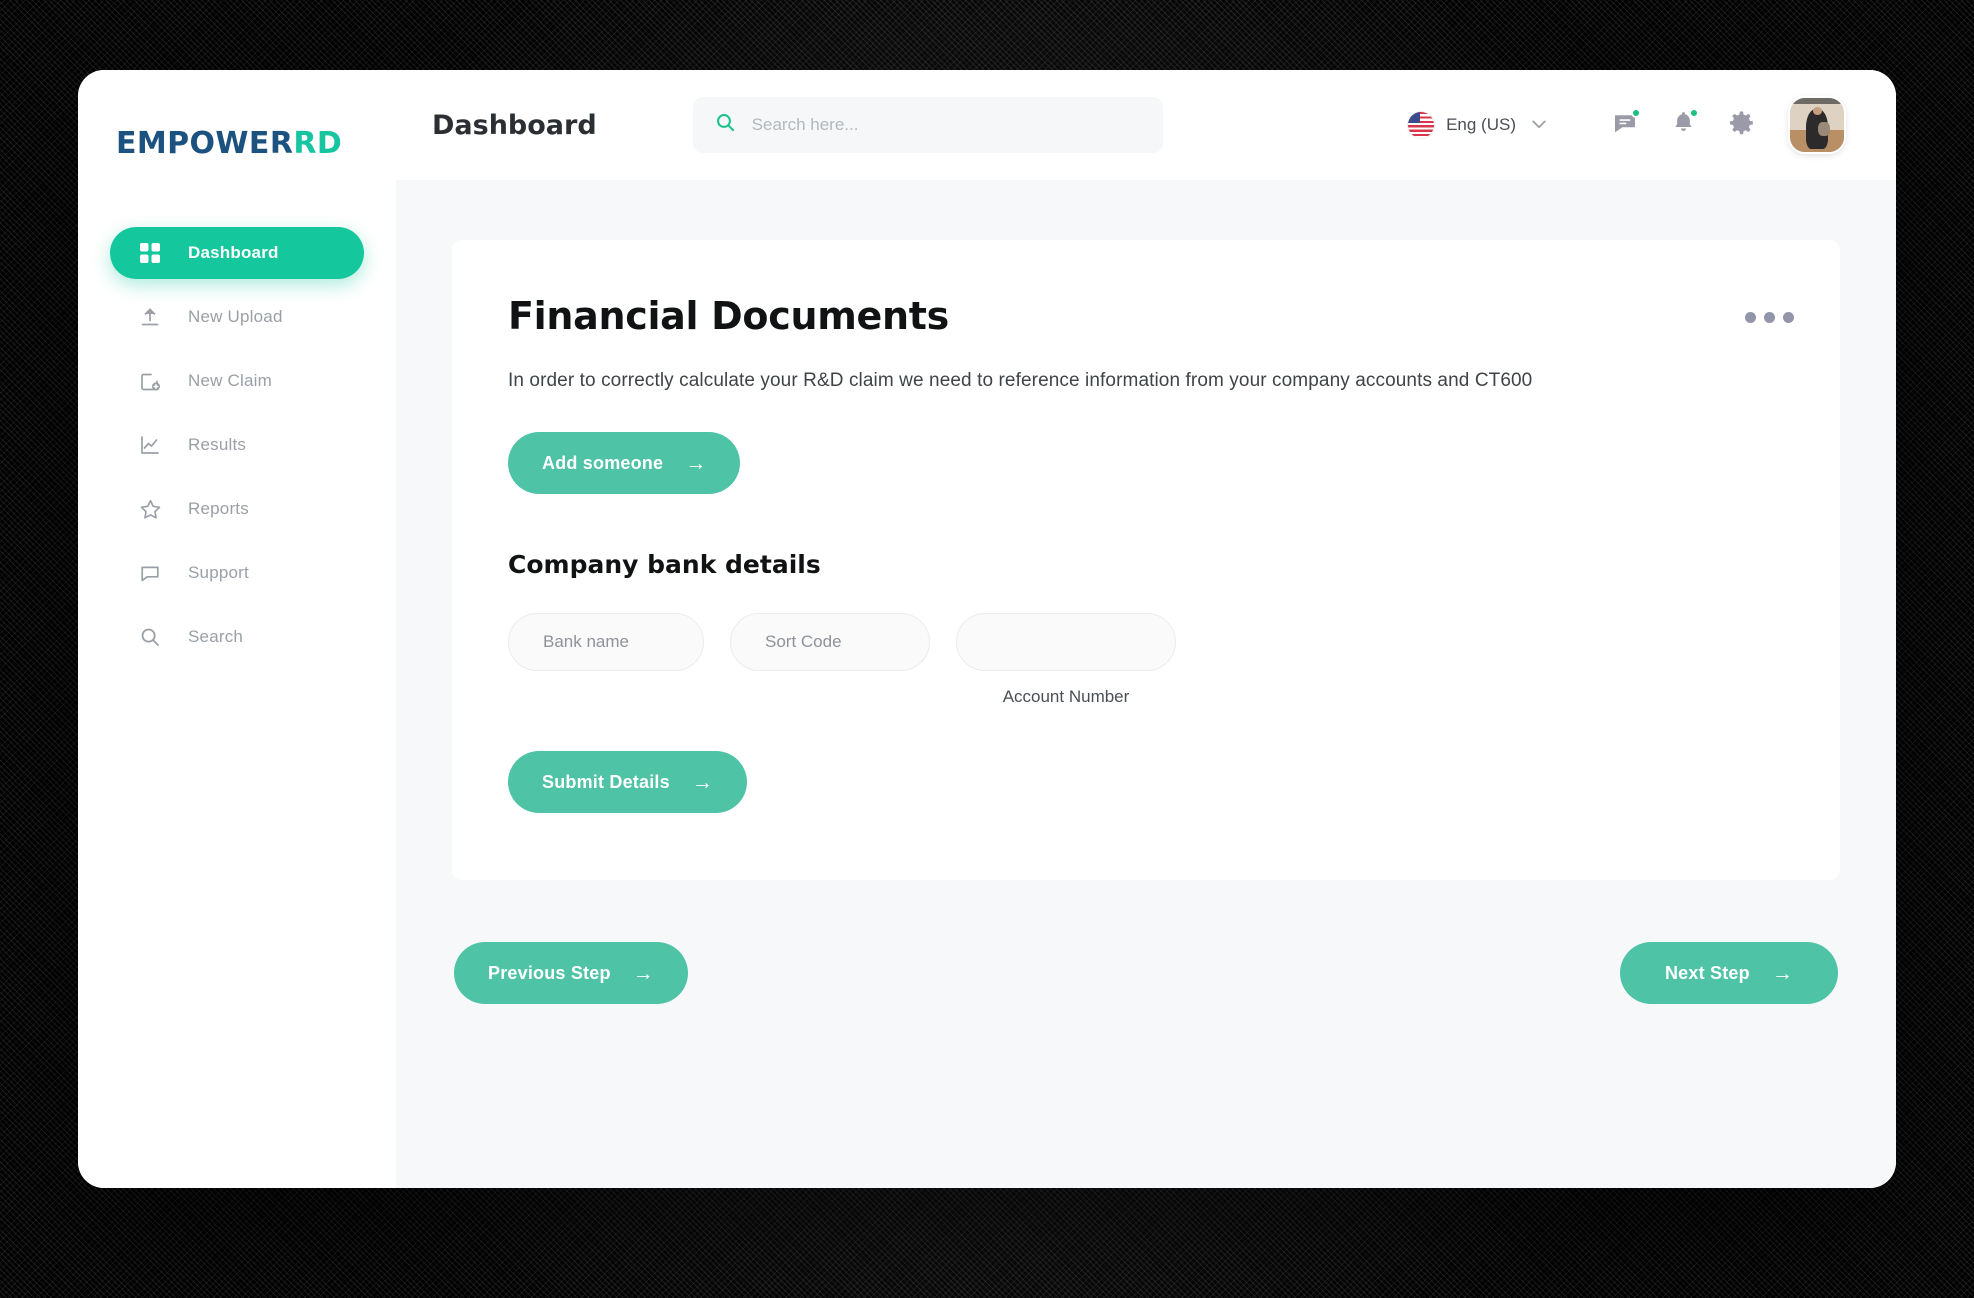  I want to click on bank-details-fields: Account Number, so click(1146, 660).